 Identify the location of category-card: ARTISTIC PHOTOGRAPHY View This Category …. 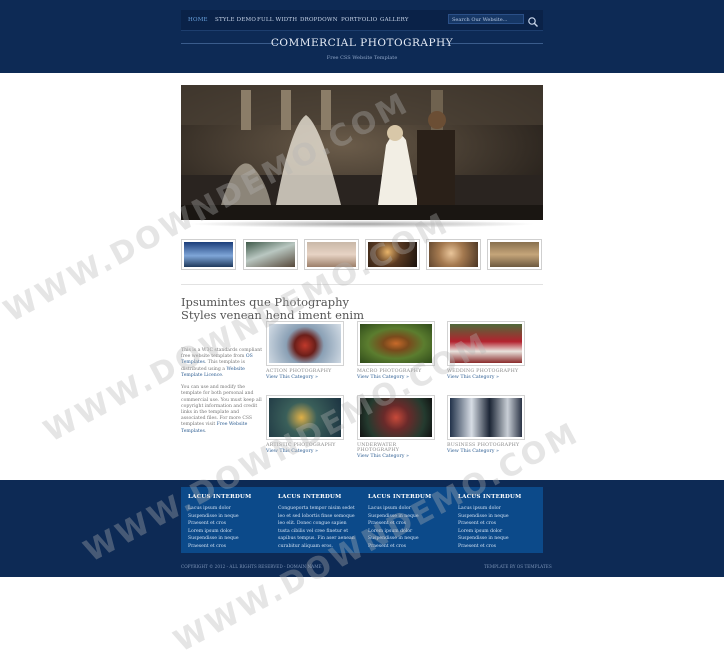
(305, 424).